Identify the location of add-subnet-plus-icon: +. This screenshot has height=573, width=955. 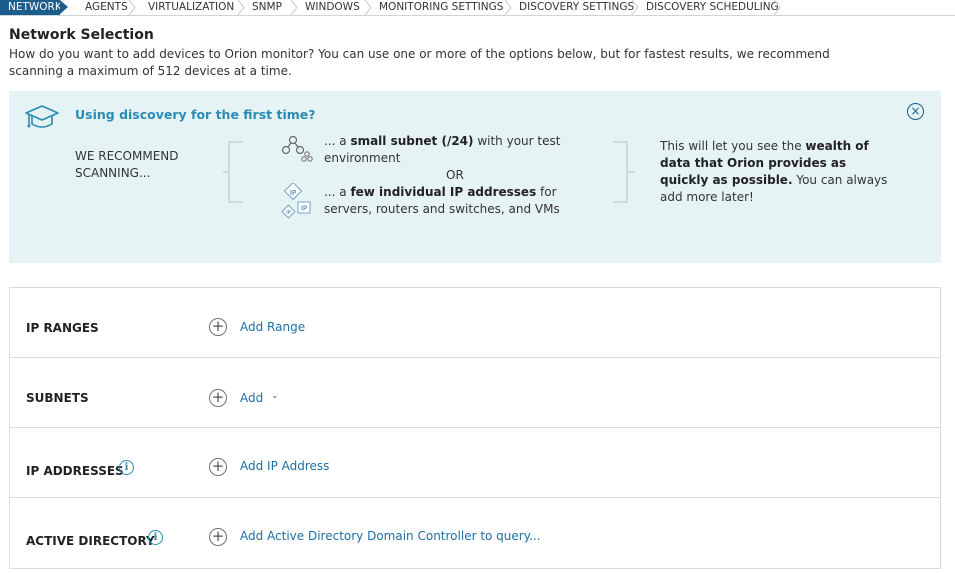
(218, 398).